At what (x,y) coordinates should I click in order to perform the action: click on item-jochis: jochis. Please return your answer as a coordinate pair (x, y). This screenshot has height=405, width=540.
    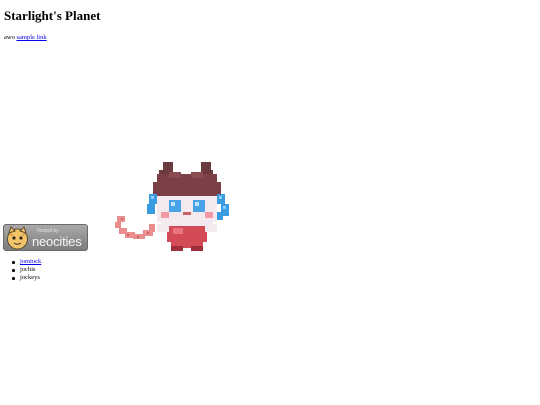
    Looking at the image, I should click on (28, 269).